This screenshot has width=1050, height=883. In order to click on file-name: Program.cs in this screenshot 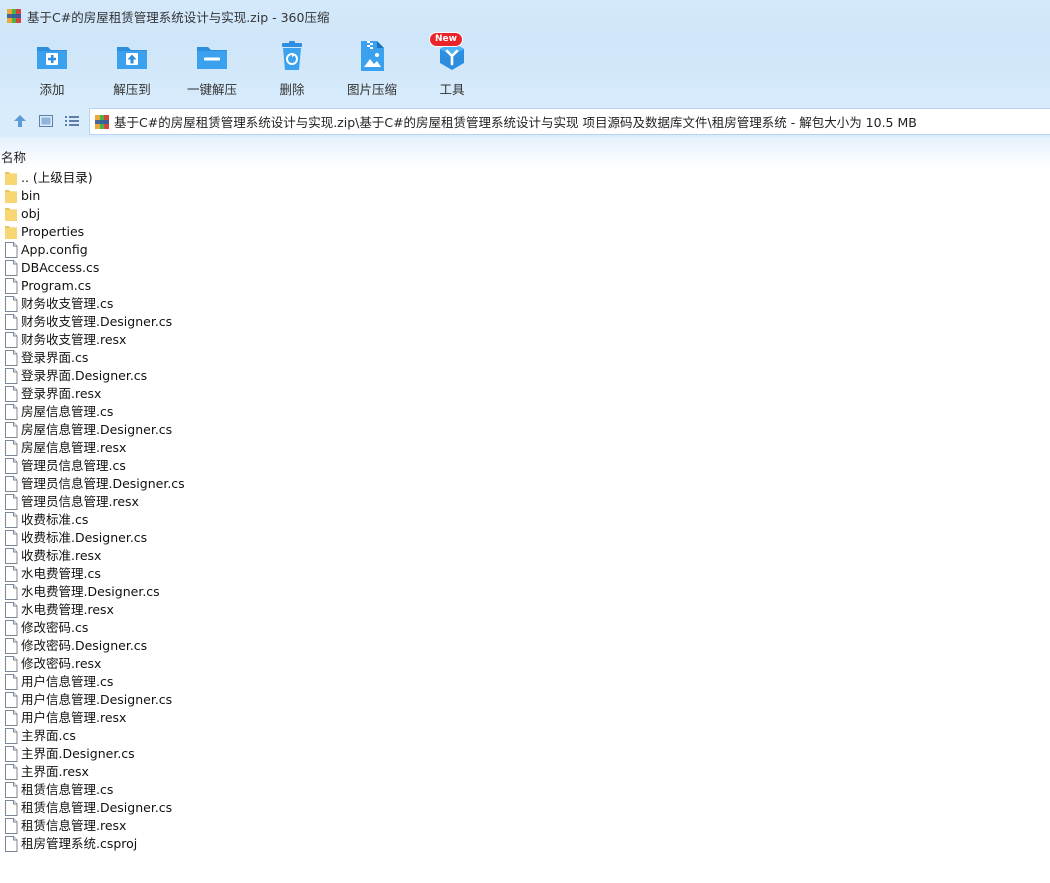, I will do `click(56, 285)`.